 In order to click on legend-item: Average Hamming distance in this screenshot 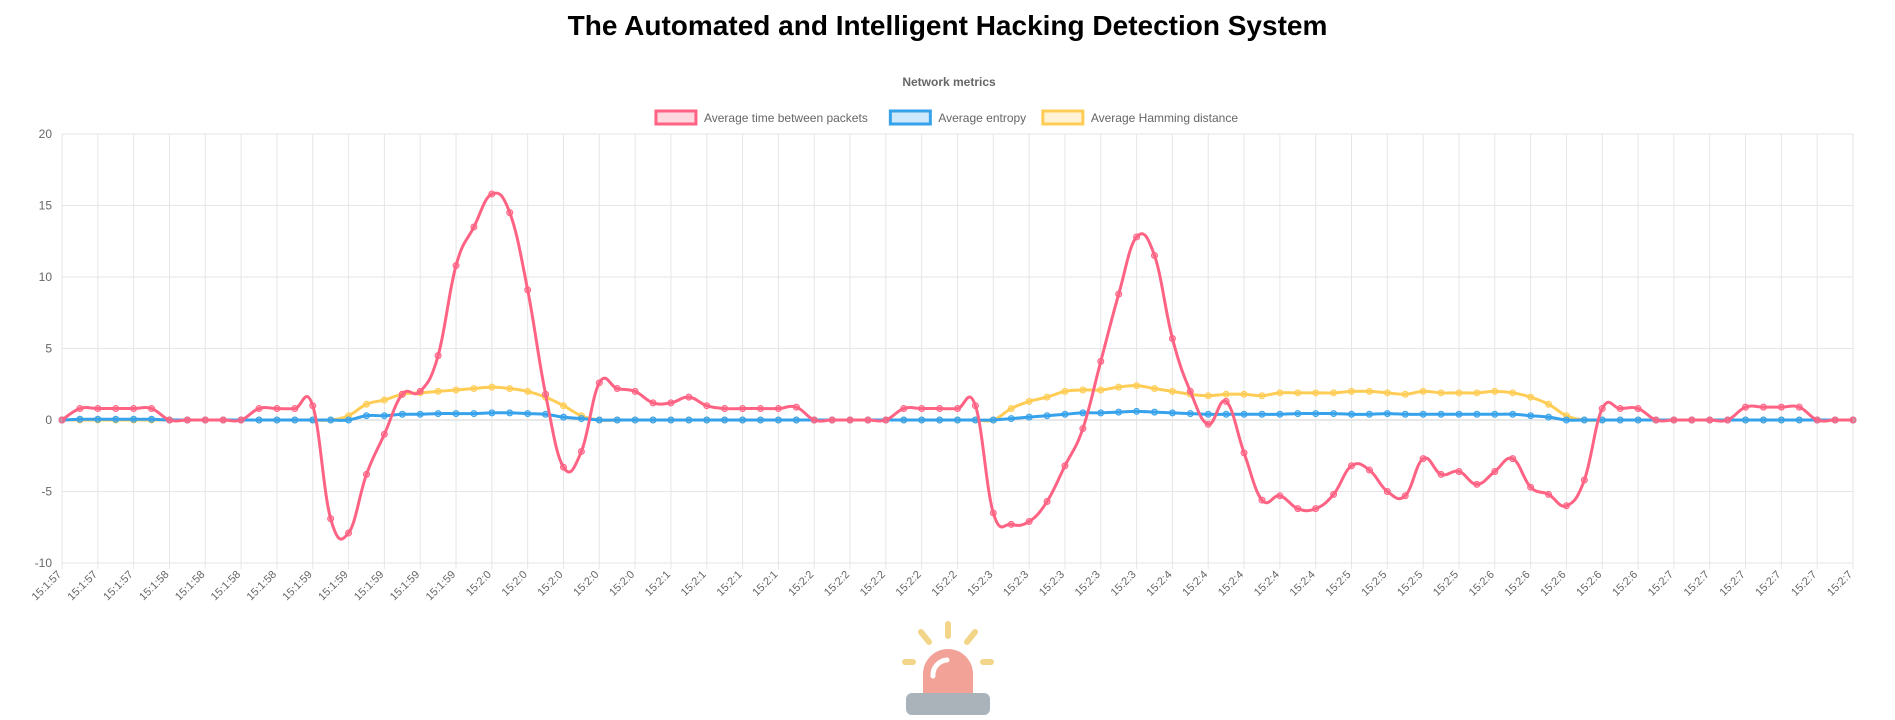, I will do `click(1140, 117)`.